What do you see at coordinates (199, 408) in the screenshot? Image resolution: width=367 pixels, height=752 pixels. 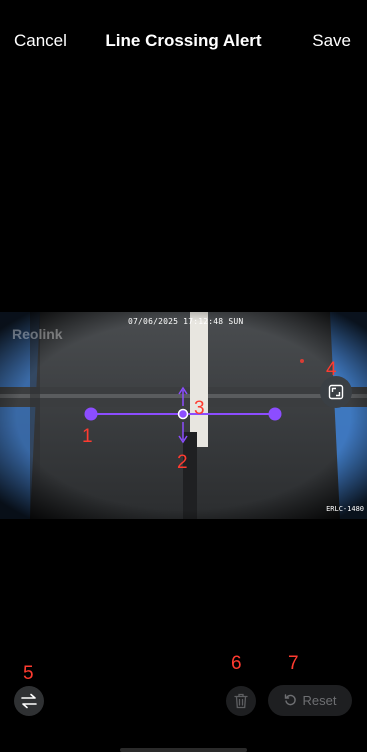 I see `annotation-3: 3` at bounding box center [199, 408].